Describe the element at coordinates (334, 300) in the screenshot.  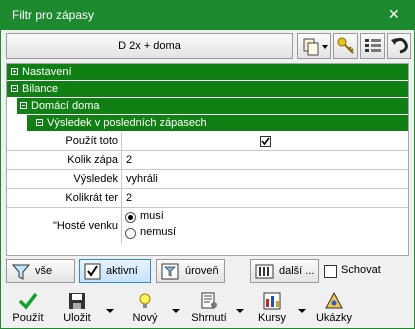
I see `samples-icon` at that location.